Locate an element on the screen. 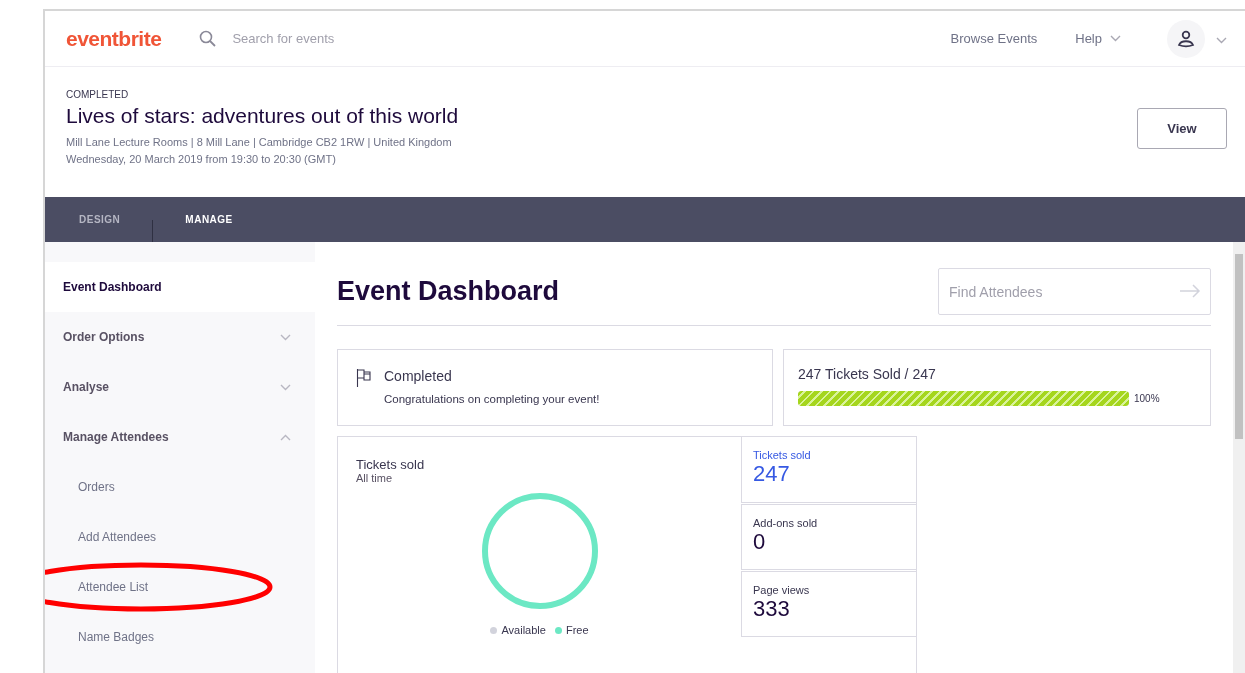 This screenshot has width=1245, height=673. flag-icon is located at coordinates (364, 378).